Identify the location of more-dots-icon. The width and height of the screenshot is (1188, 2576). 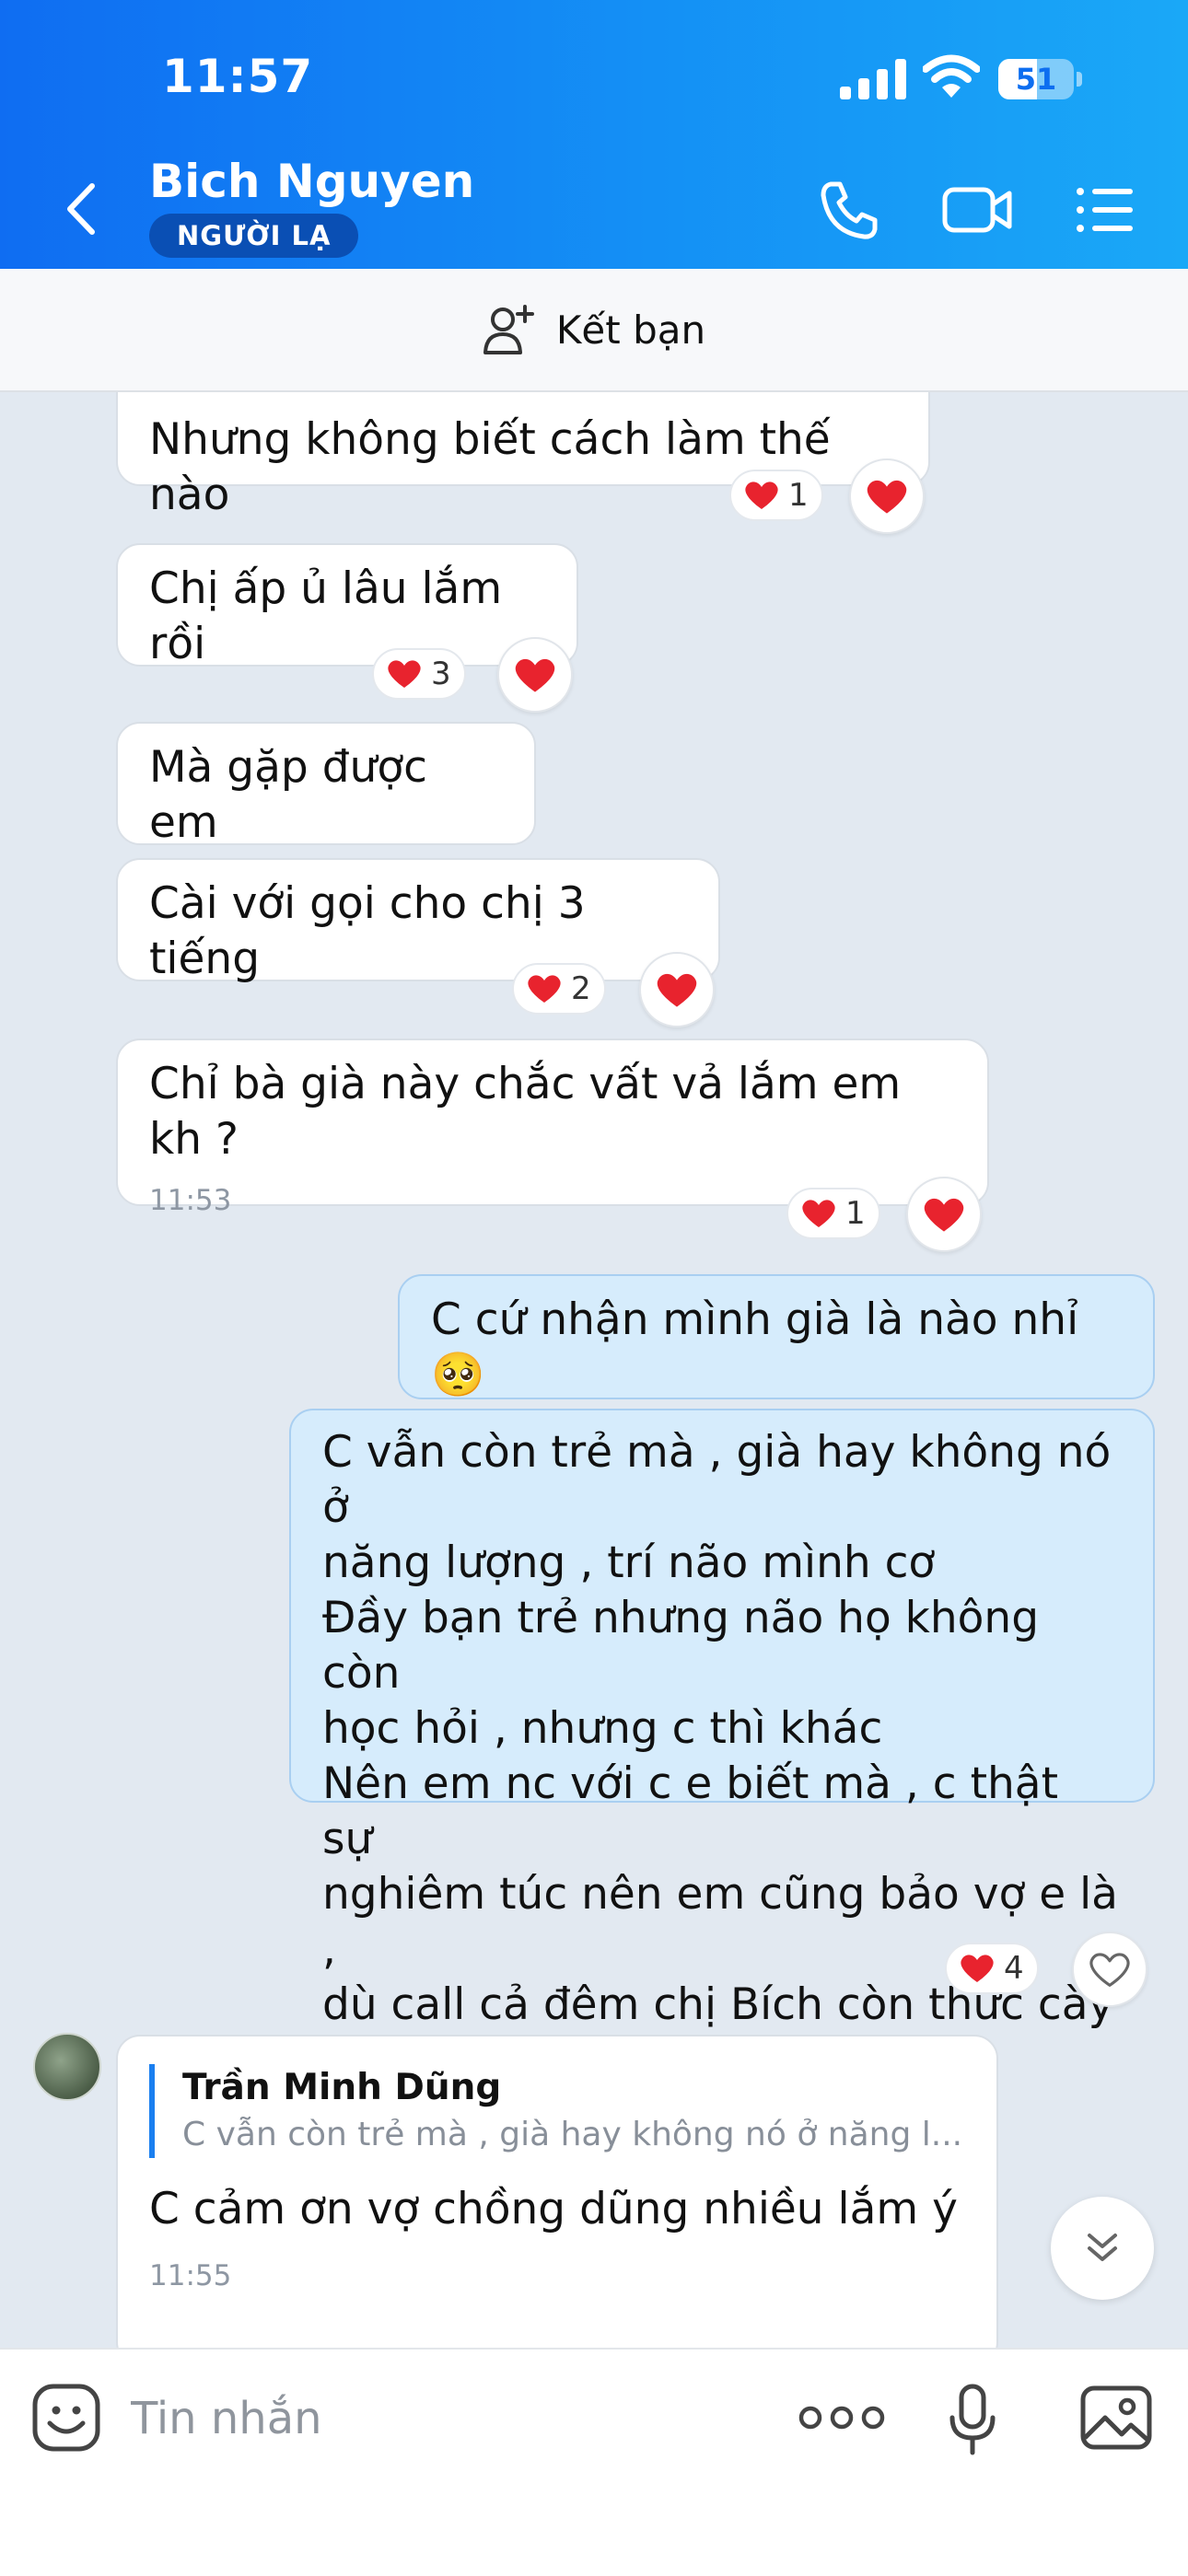
(842, 2417).